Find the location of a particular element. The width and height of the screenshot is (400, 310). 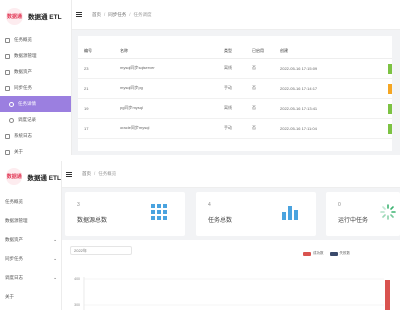

loading-spinner-icon is located at coordinates (388, 212).